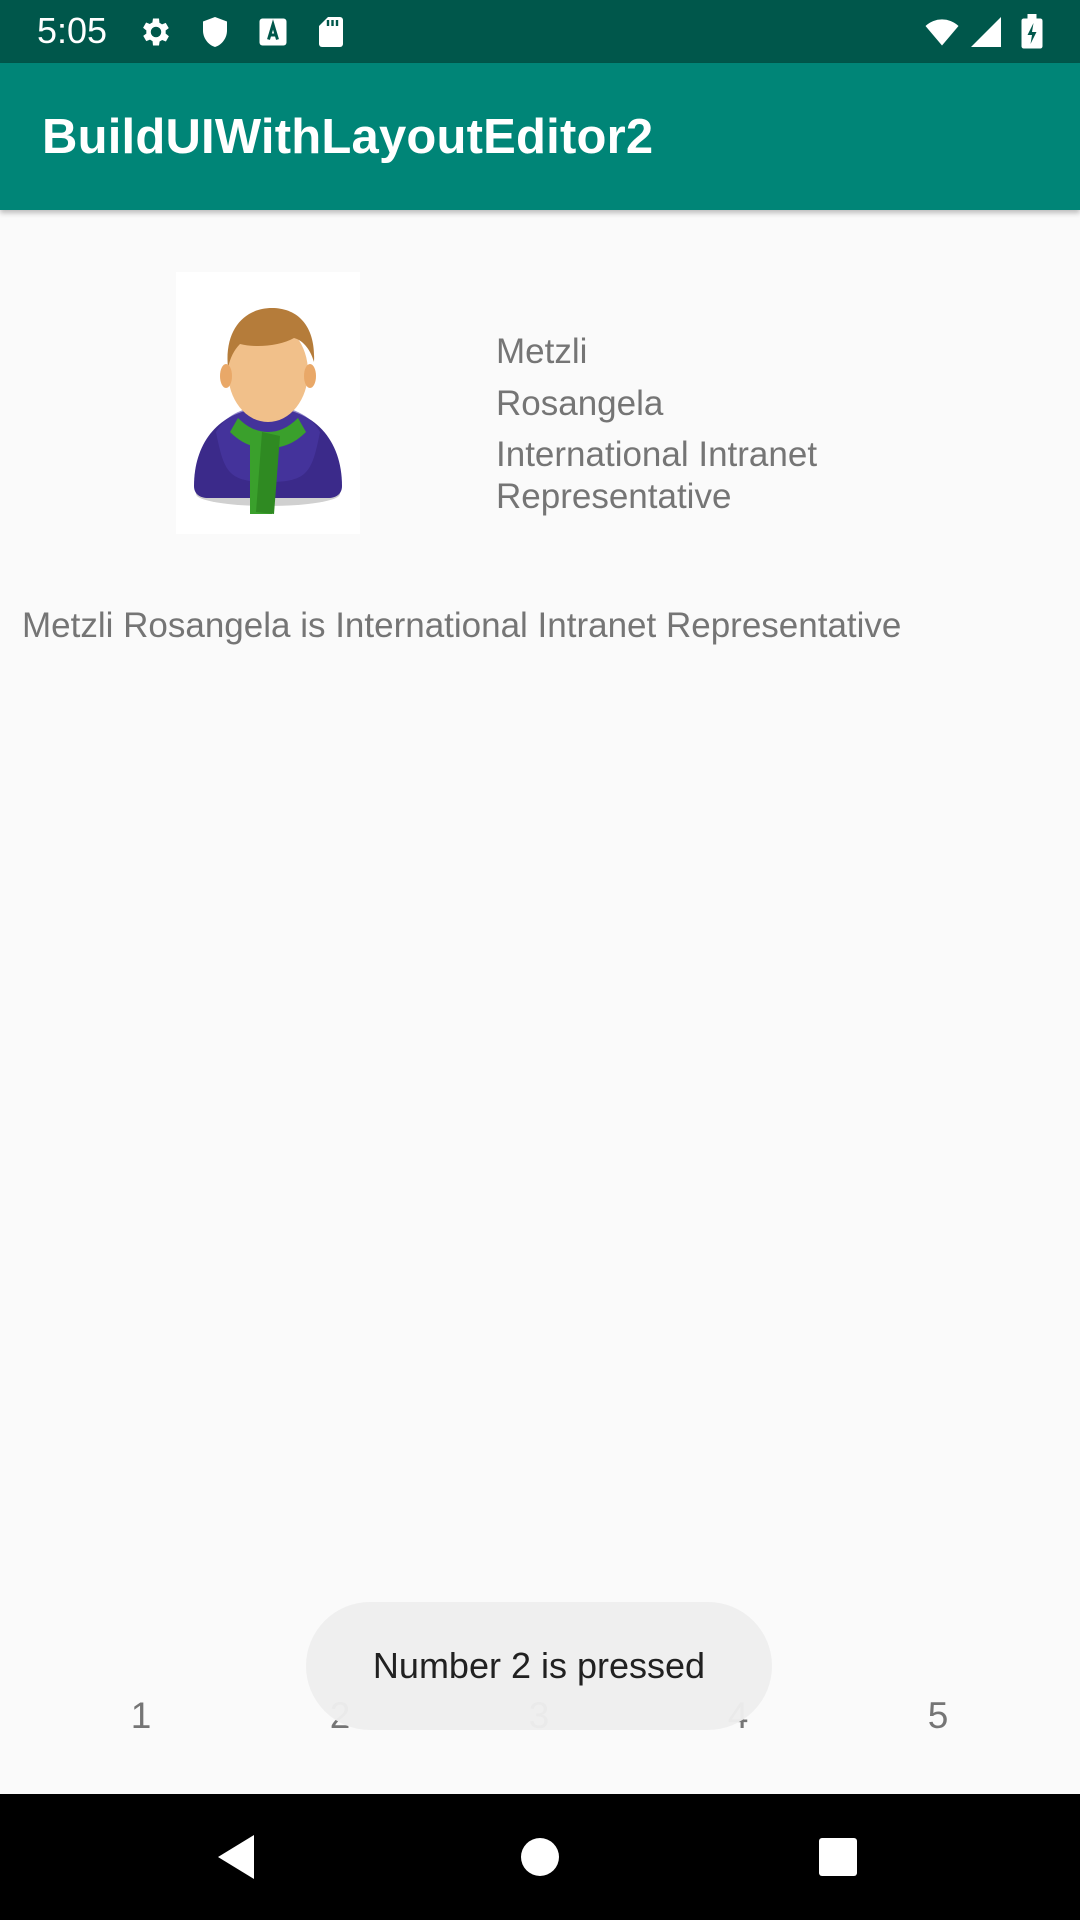  What do you see at coordinates (580, 403) in the screenshot?
I see `last-name: Rosangela` at bounding box center [580, 403].